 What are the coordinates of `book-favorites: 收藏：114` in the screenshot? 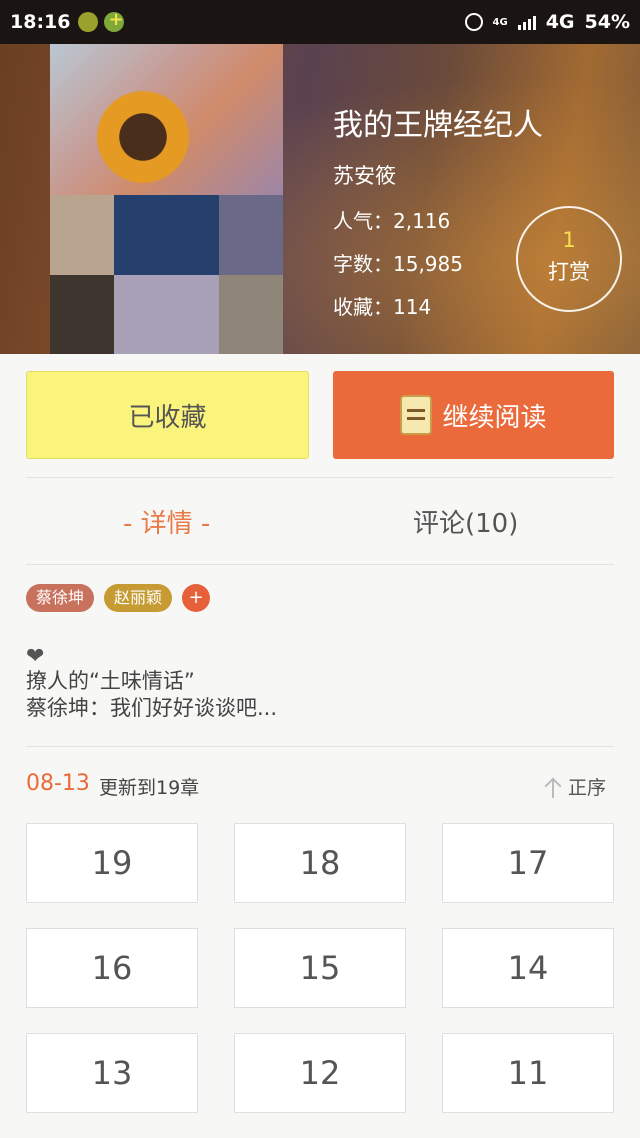 It's located at (382, 307).